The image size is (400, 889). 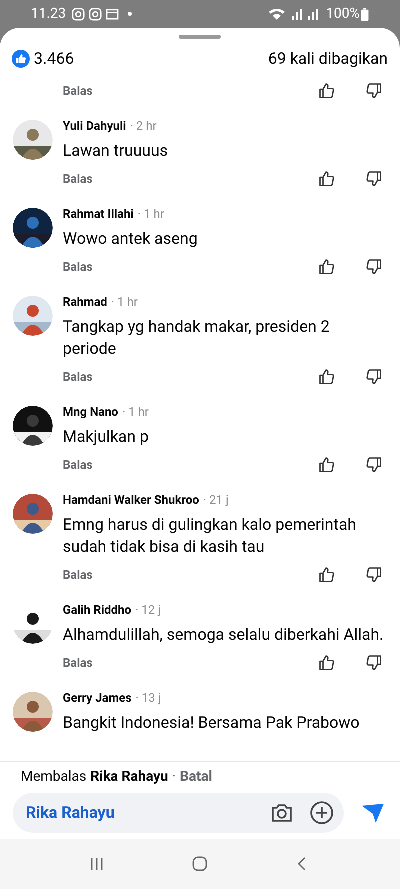 What do you see at coordinates (90, 412) in the screenshot?
I see `commenter-name: Mng Nano` at bounding box center [90, 412].